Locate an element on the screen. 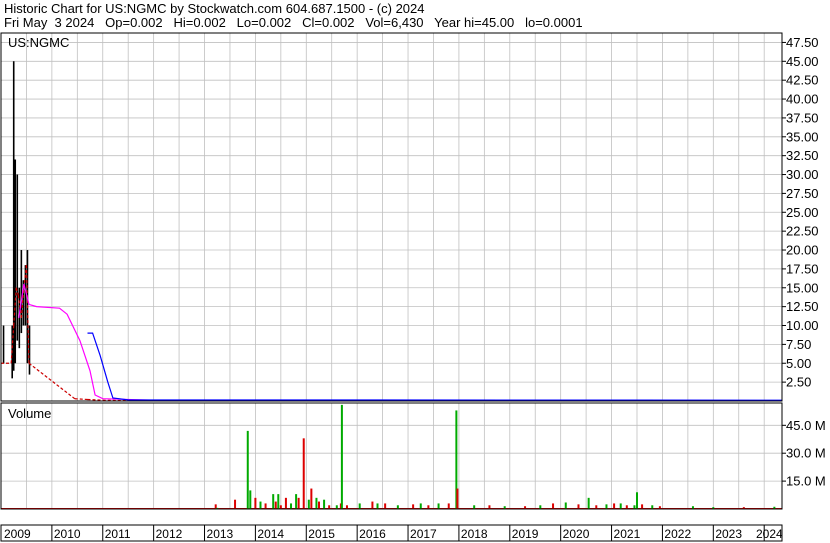 This screenshot has width=830, height=543. price-tick-label: 47.50 is located at coordinates (802, 42).